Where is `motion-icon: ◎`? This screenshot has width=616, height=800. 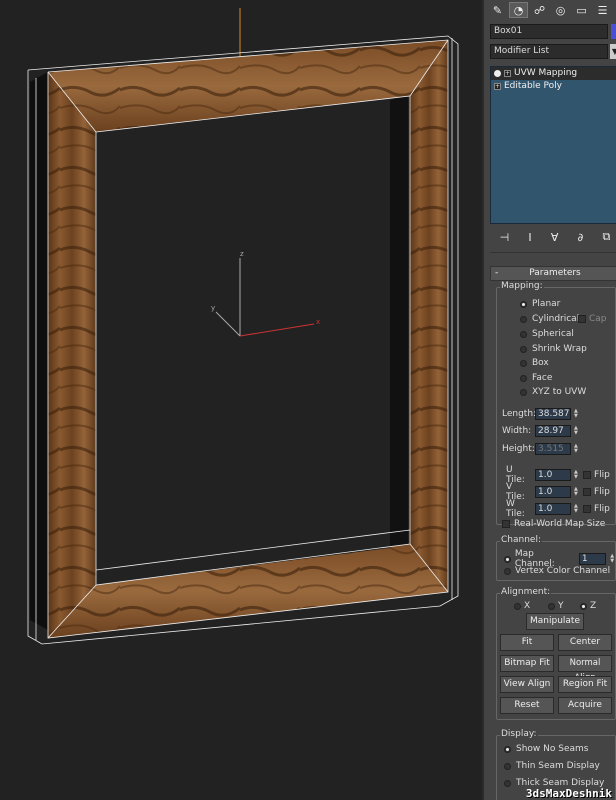
motion-icon: ◎ is located at coordinates (560, 10).